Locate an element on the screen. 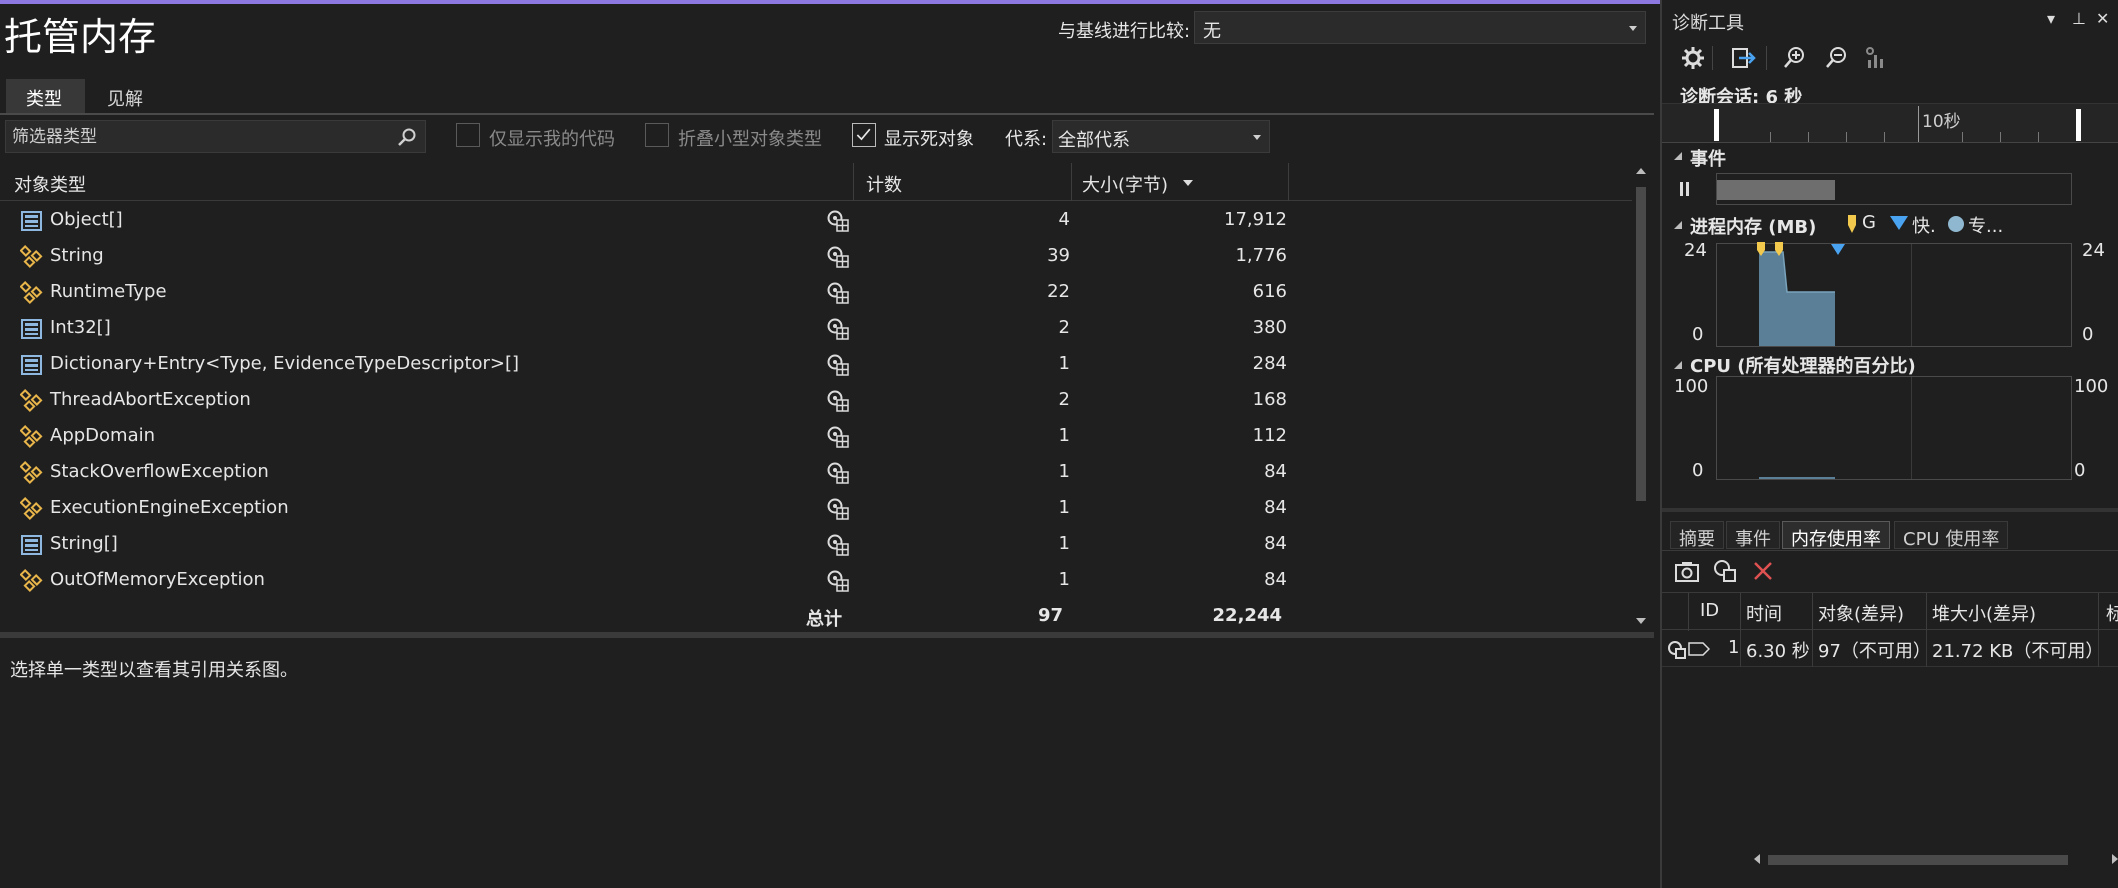  table-row: Int32[] 2 380 is located at coordinates (815, 329).